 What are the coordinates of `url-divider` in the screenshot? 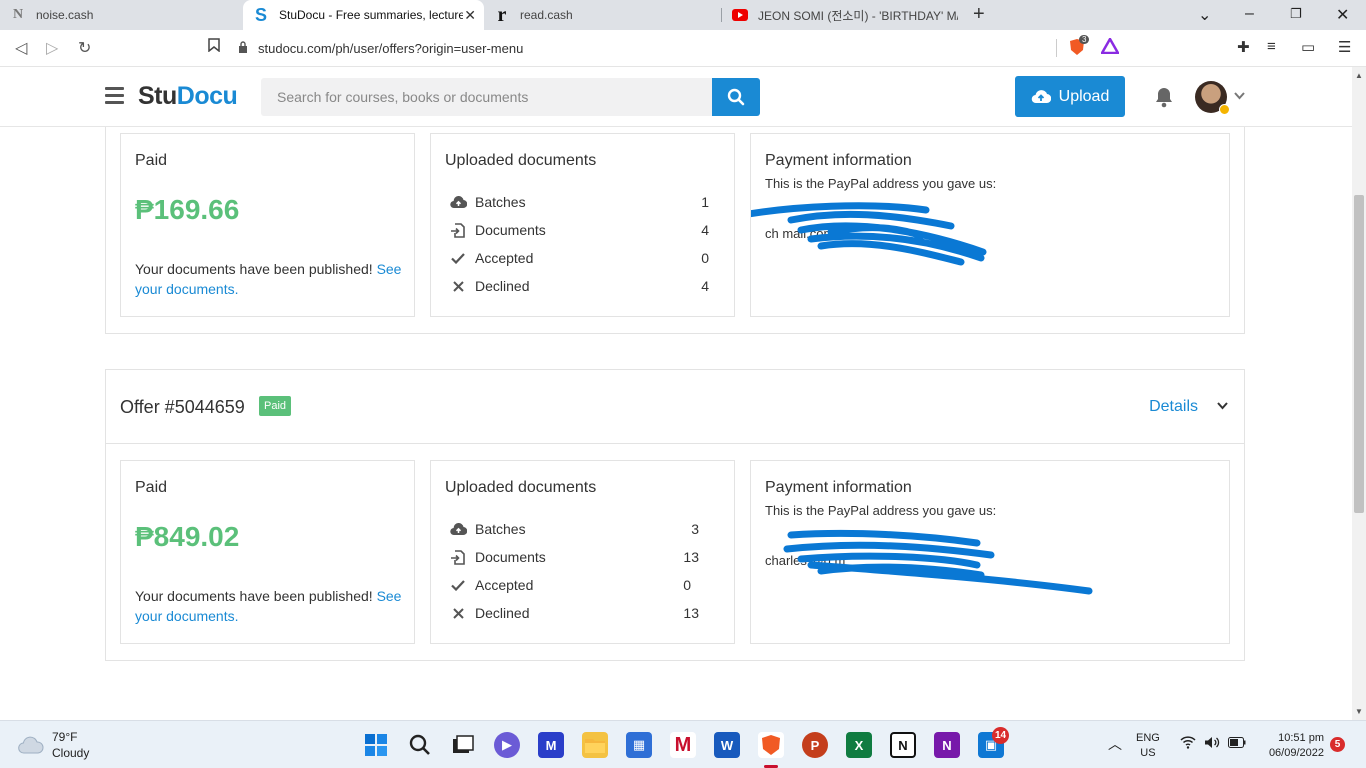 It's located at (1056, 48).